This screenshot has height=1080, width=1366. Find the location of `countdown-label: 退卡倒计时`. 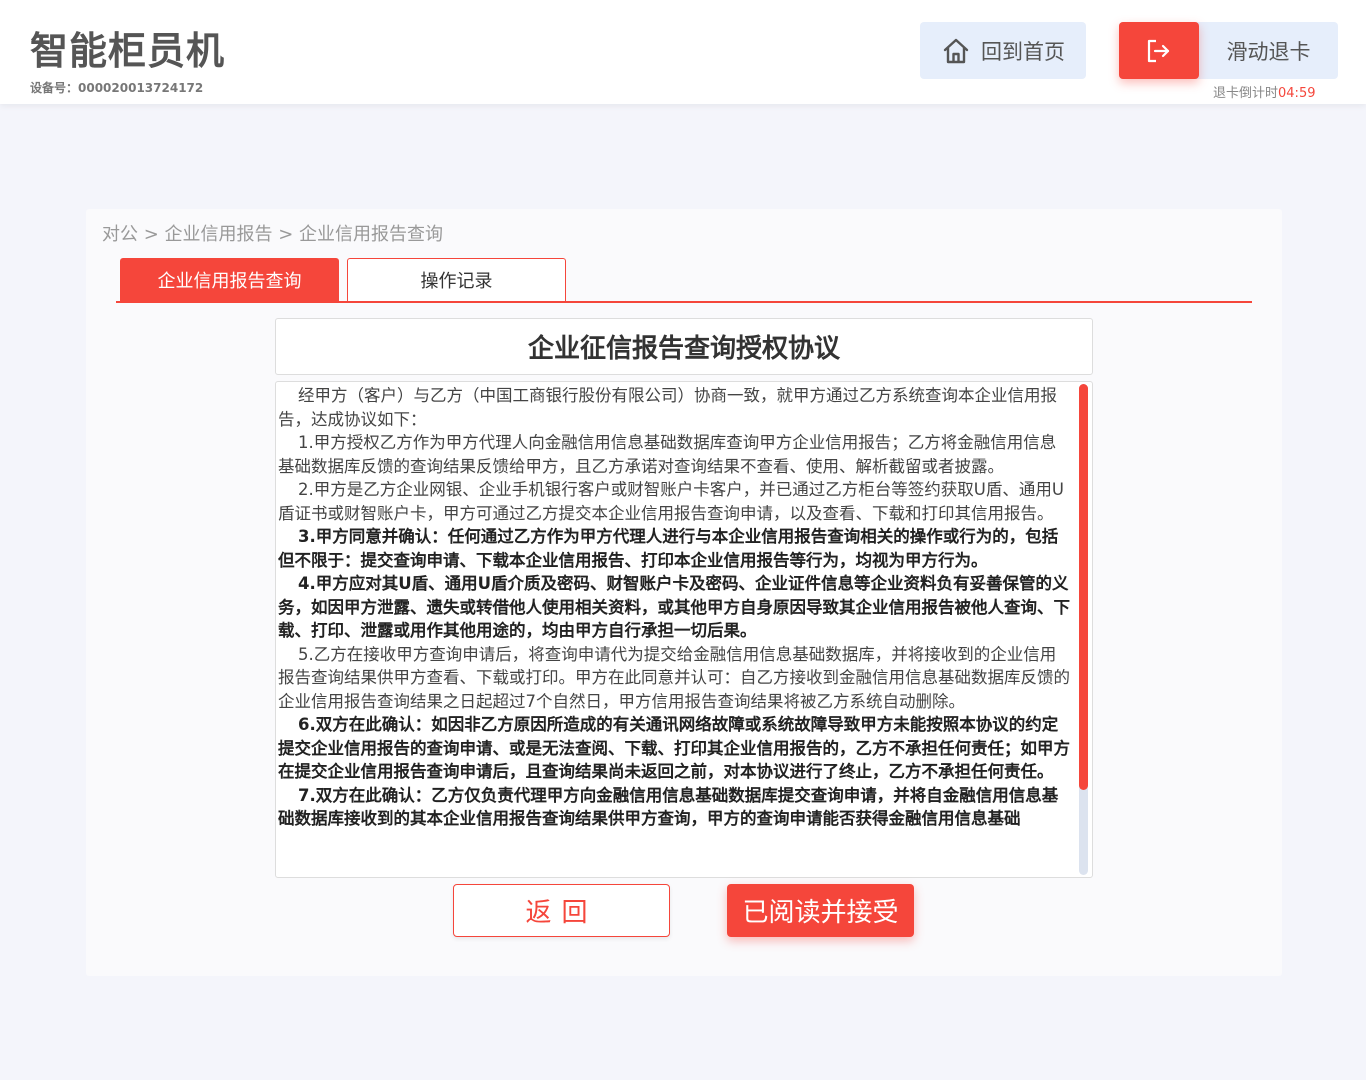

countdown-label: 退卡倒计时 is located at coordinates (1246, 93).